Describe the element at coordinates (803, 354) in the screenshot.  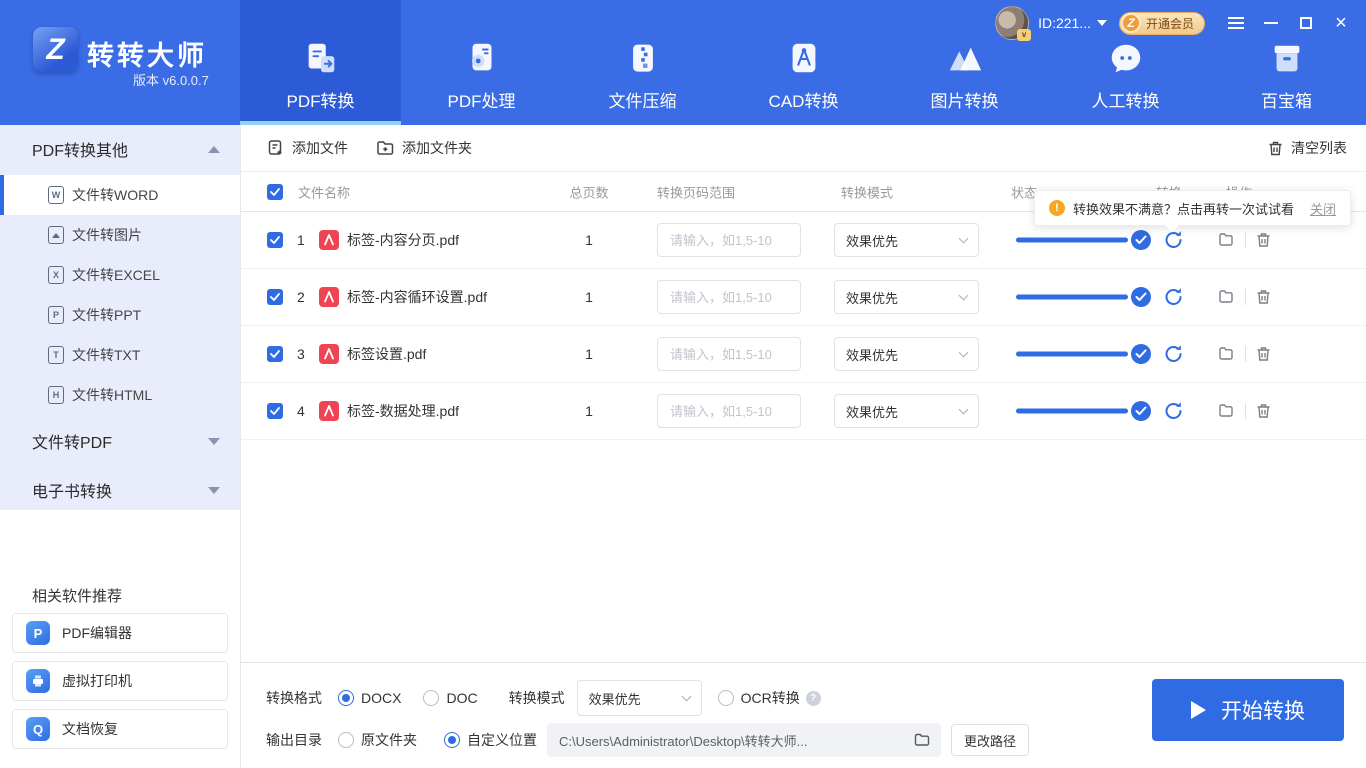
I see `table-row: 3 标签设置.pdf 1 效果优先` at that location.